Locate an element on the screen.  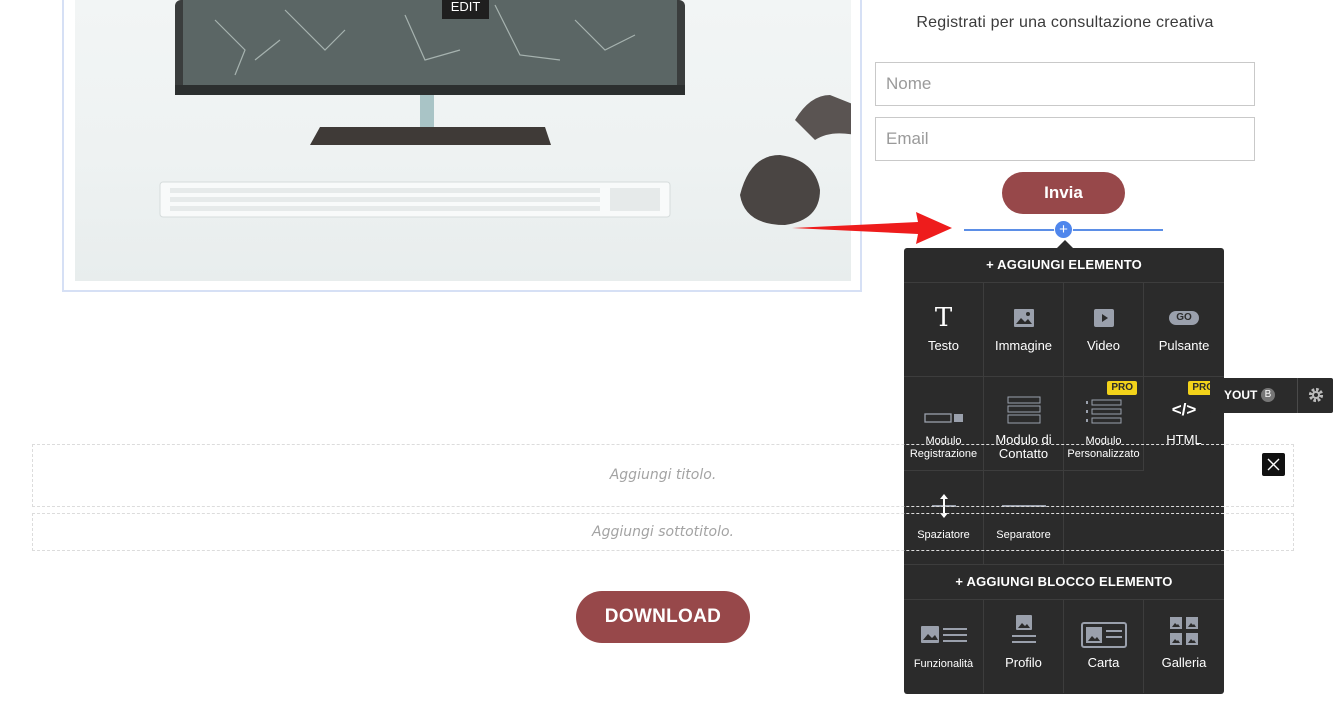
panel-pointer is located at coordinates (1065, 244).